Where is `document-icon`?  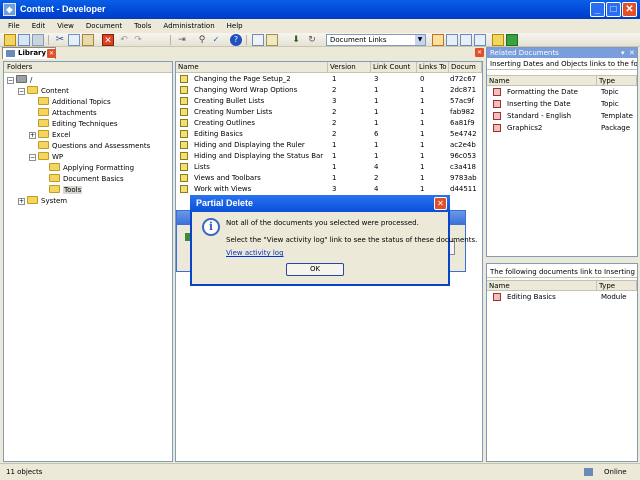
document-icon is located at coordinates (497, 116).